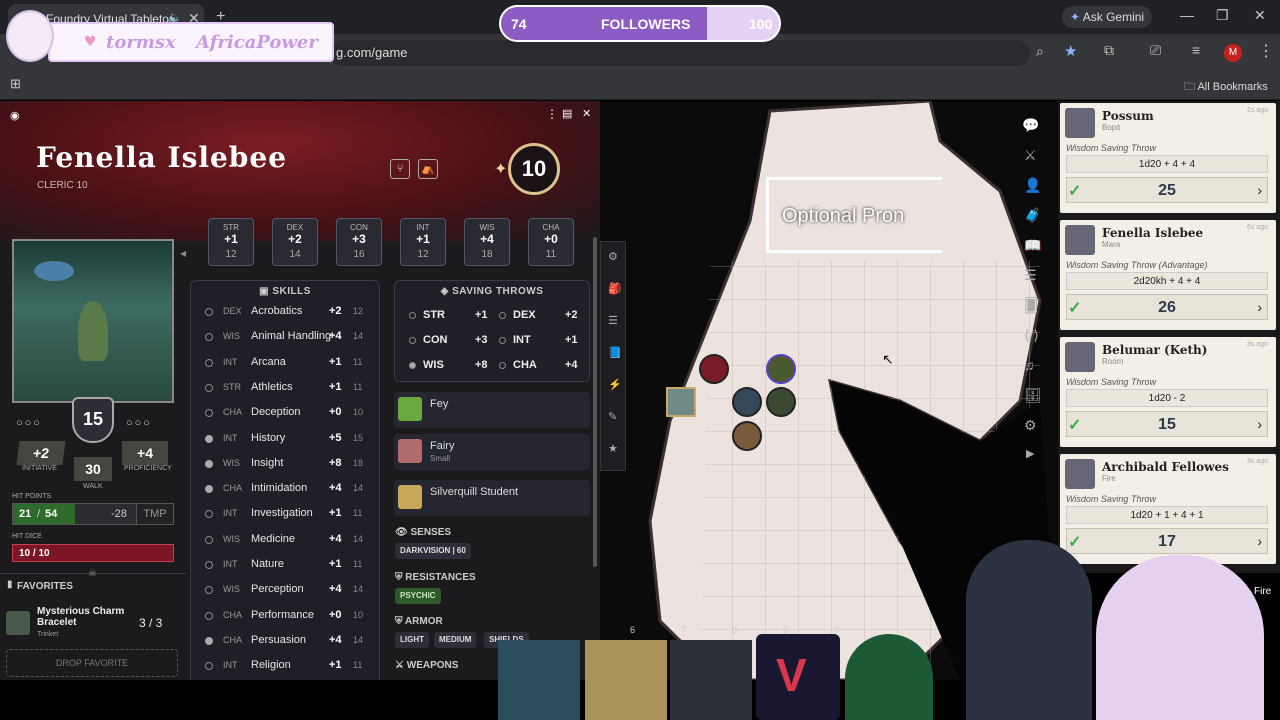  Describe the element at coordinates (781, 369) in the screenshot. I see `token-orc` at that location.